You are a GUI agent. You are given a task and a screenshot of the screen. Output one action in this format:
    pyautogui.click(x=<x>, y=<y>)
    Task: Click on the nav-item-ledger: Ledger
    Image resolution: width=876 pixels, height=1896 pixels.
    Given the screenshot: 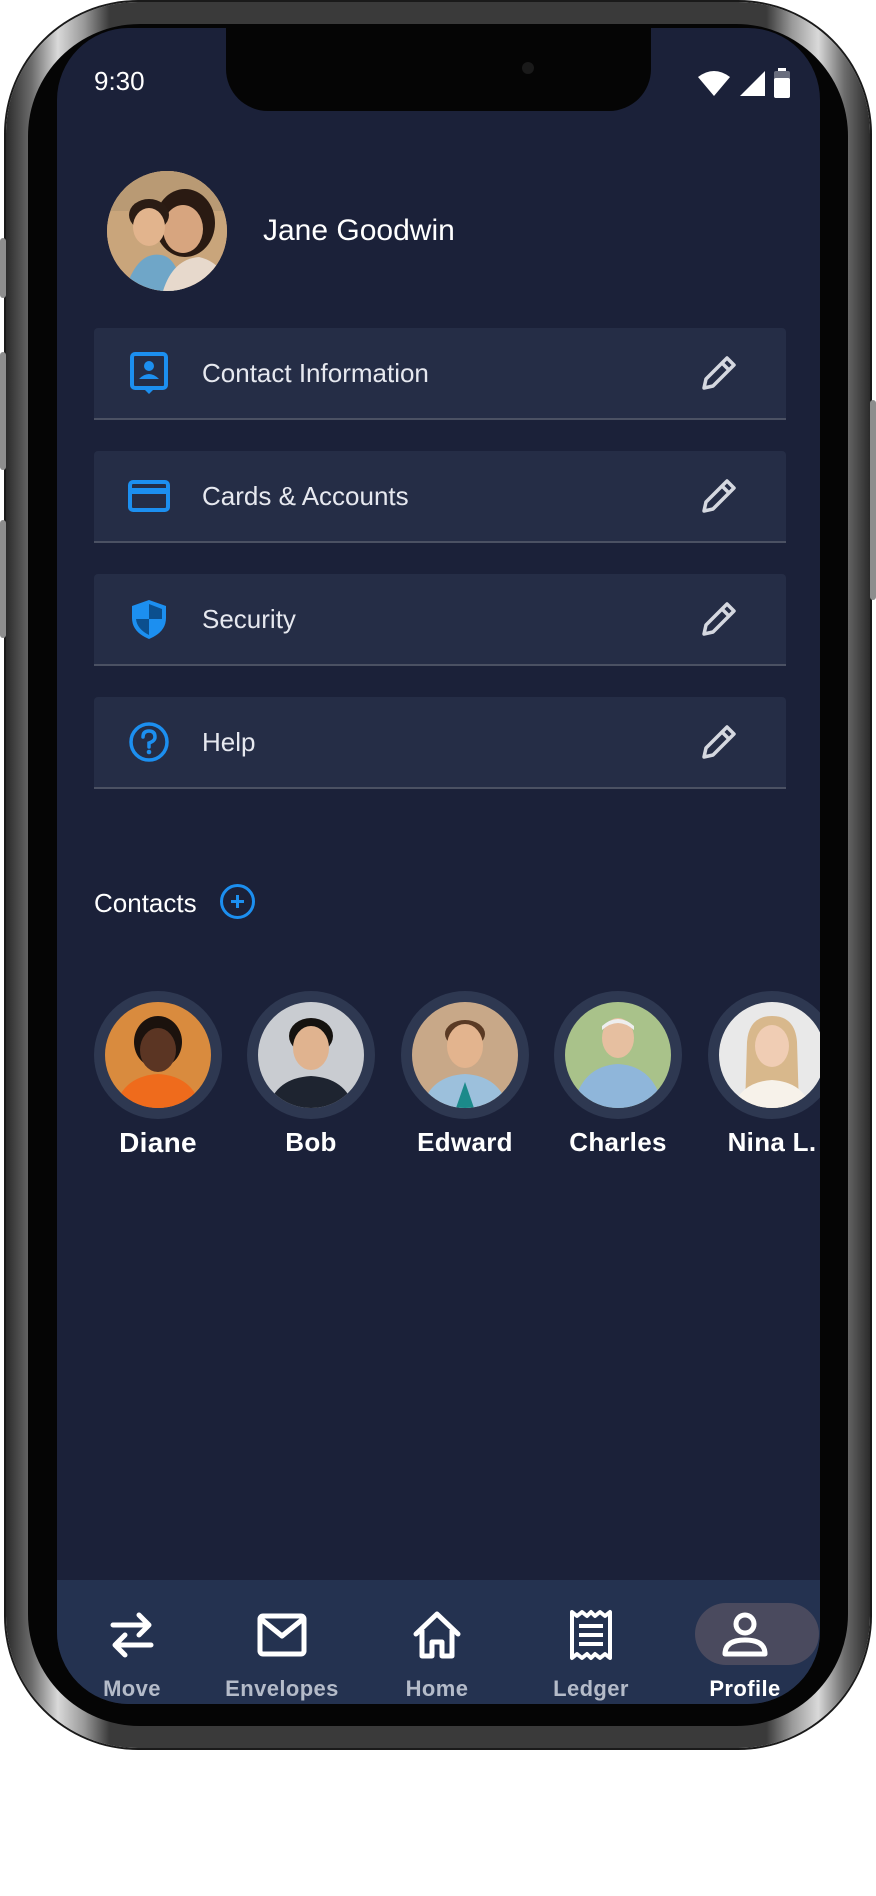 What is the action you would take?
    pyautogui.click(x=591, y=1642)
    